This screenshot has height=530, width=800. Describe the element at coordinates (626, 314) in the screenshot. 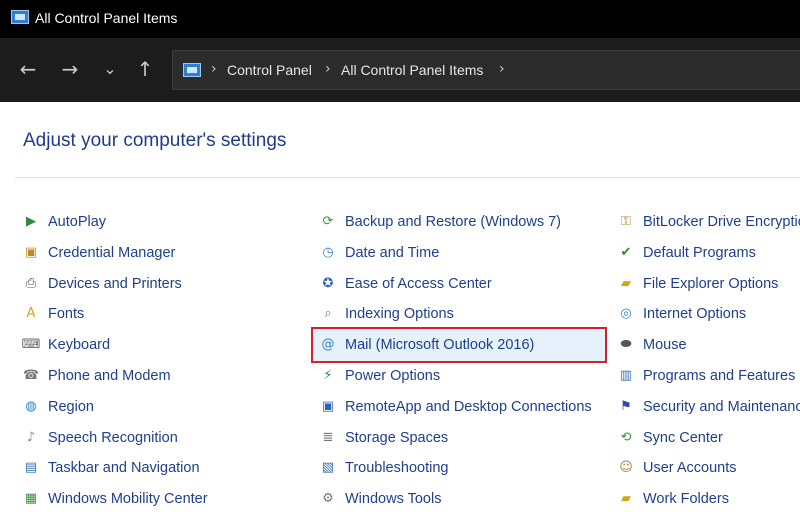

I see `internet-icon: ◎` at that location.